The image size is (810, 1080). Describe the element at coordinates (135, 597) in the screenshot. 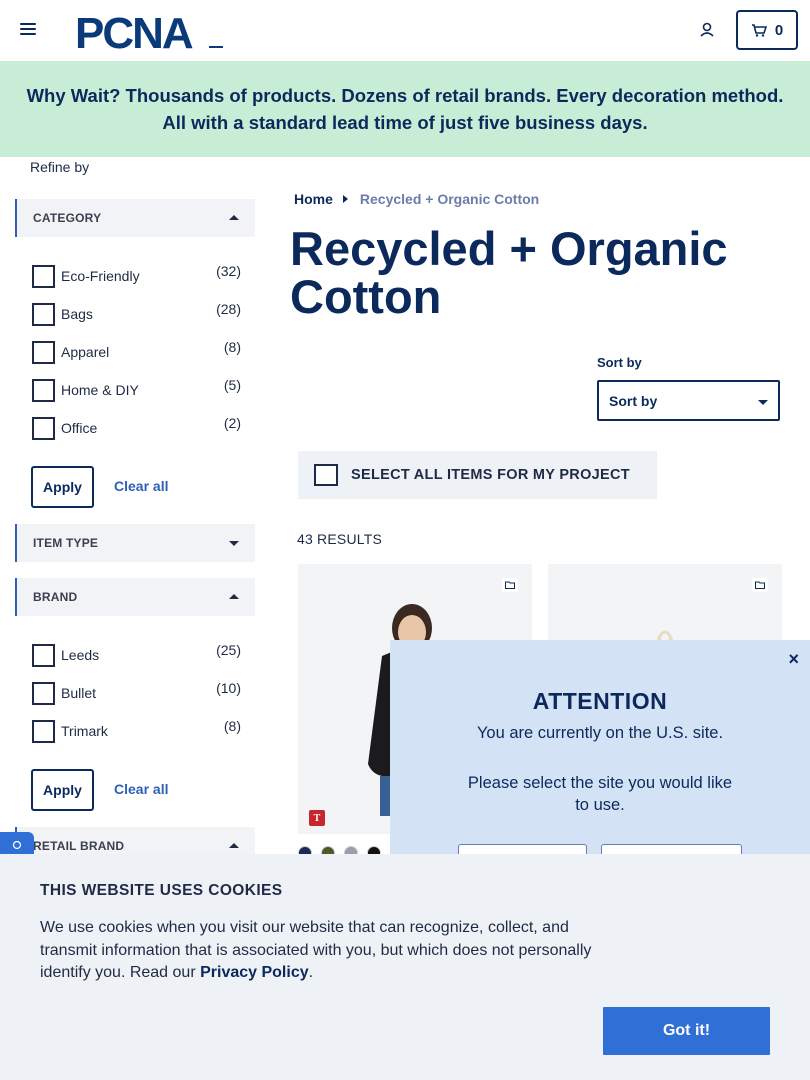

I see `facet-brand-header: BRAND` at that location.